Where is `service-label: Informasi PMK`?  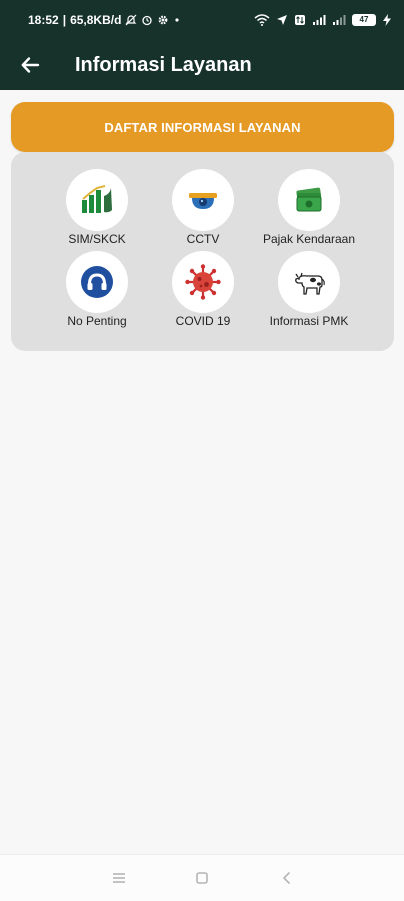
service-label: Informasi PMK is located at coordinates (309, 321).